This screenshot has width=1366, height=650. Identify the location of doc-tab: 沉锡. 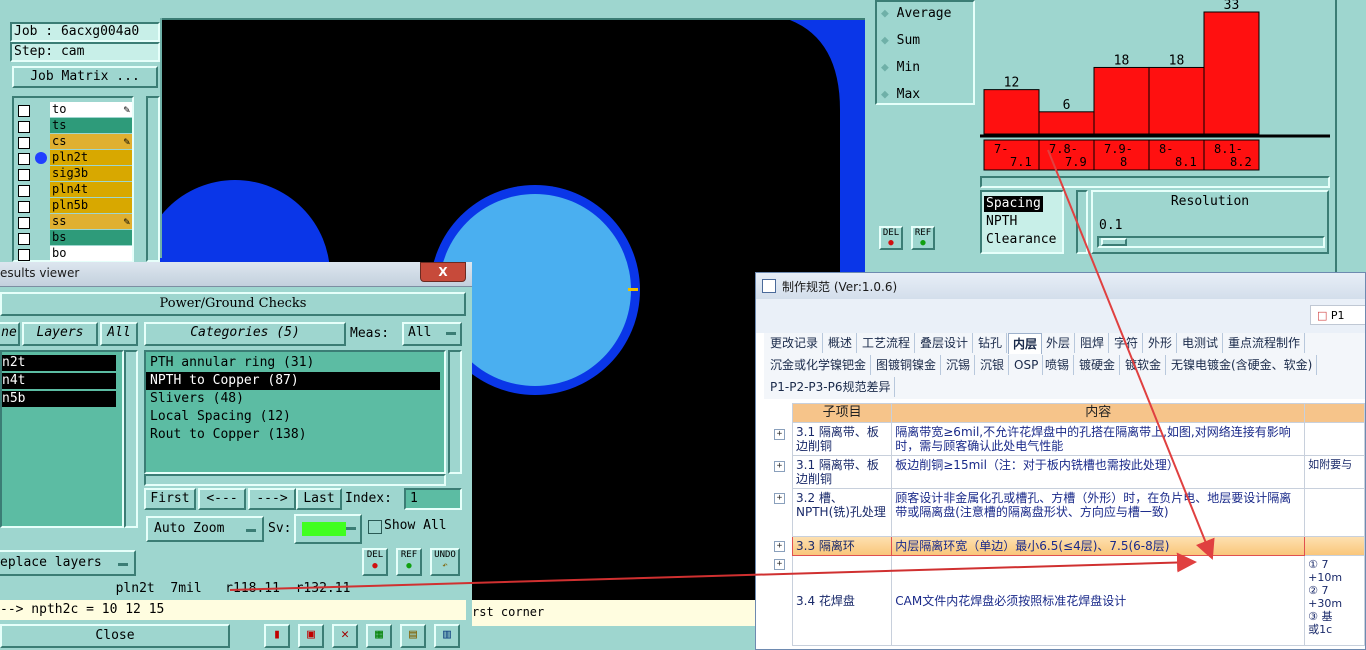
(959, 365).